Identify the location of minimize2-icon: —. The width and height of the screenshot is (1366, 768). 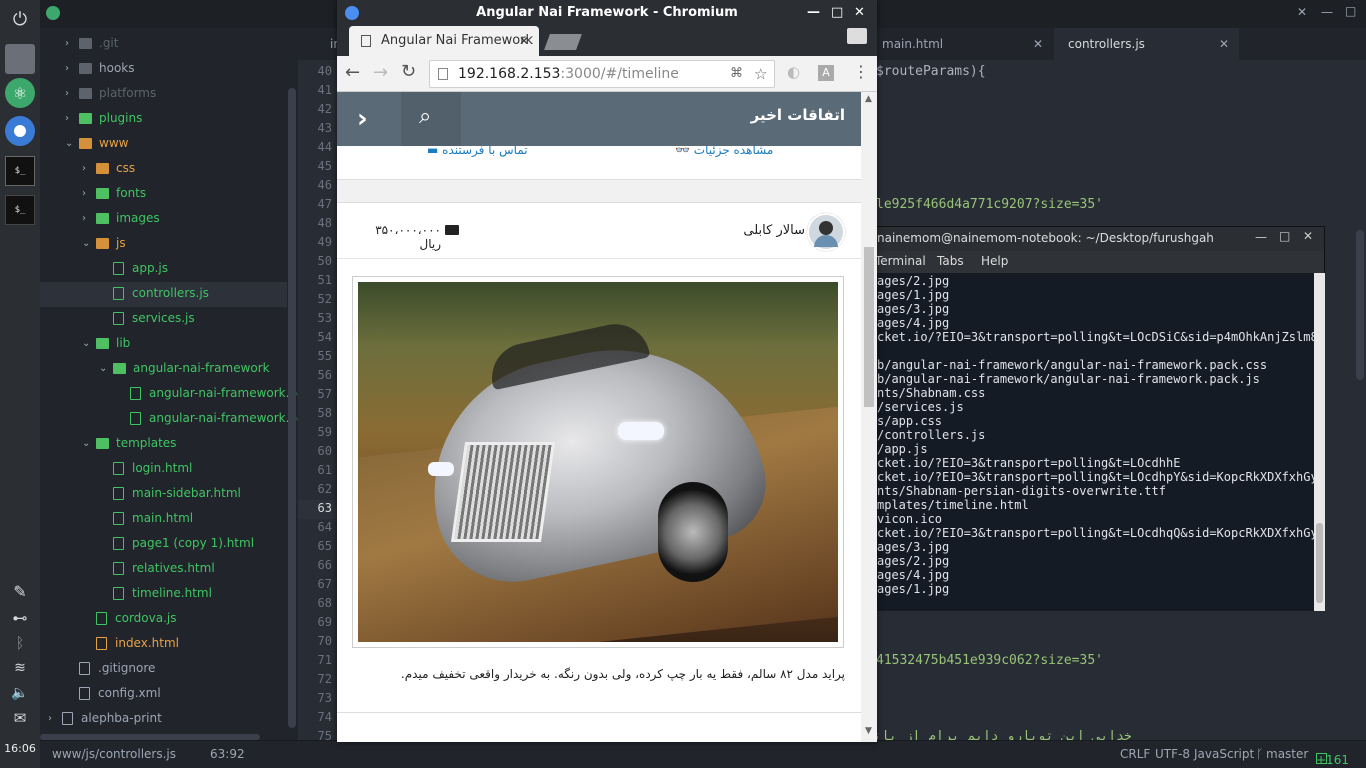
(1327, 12).